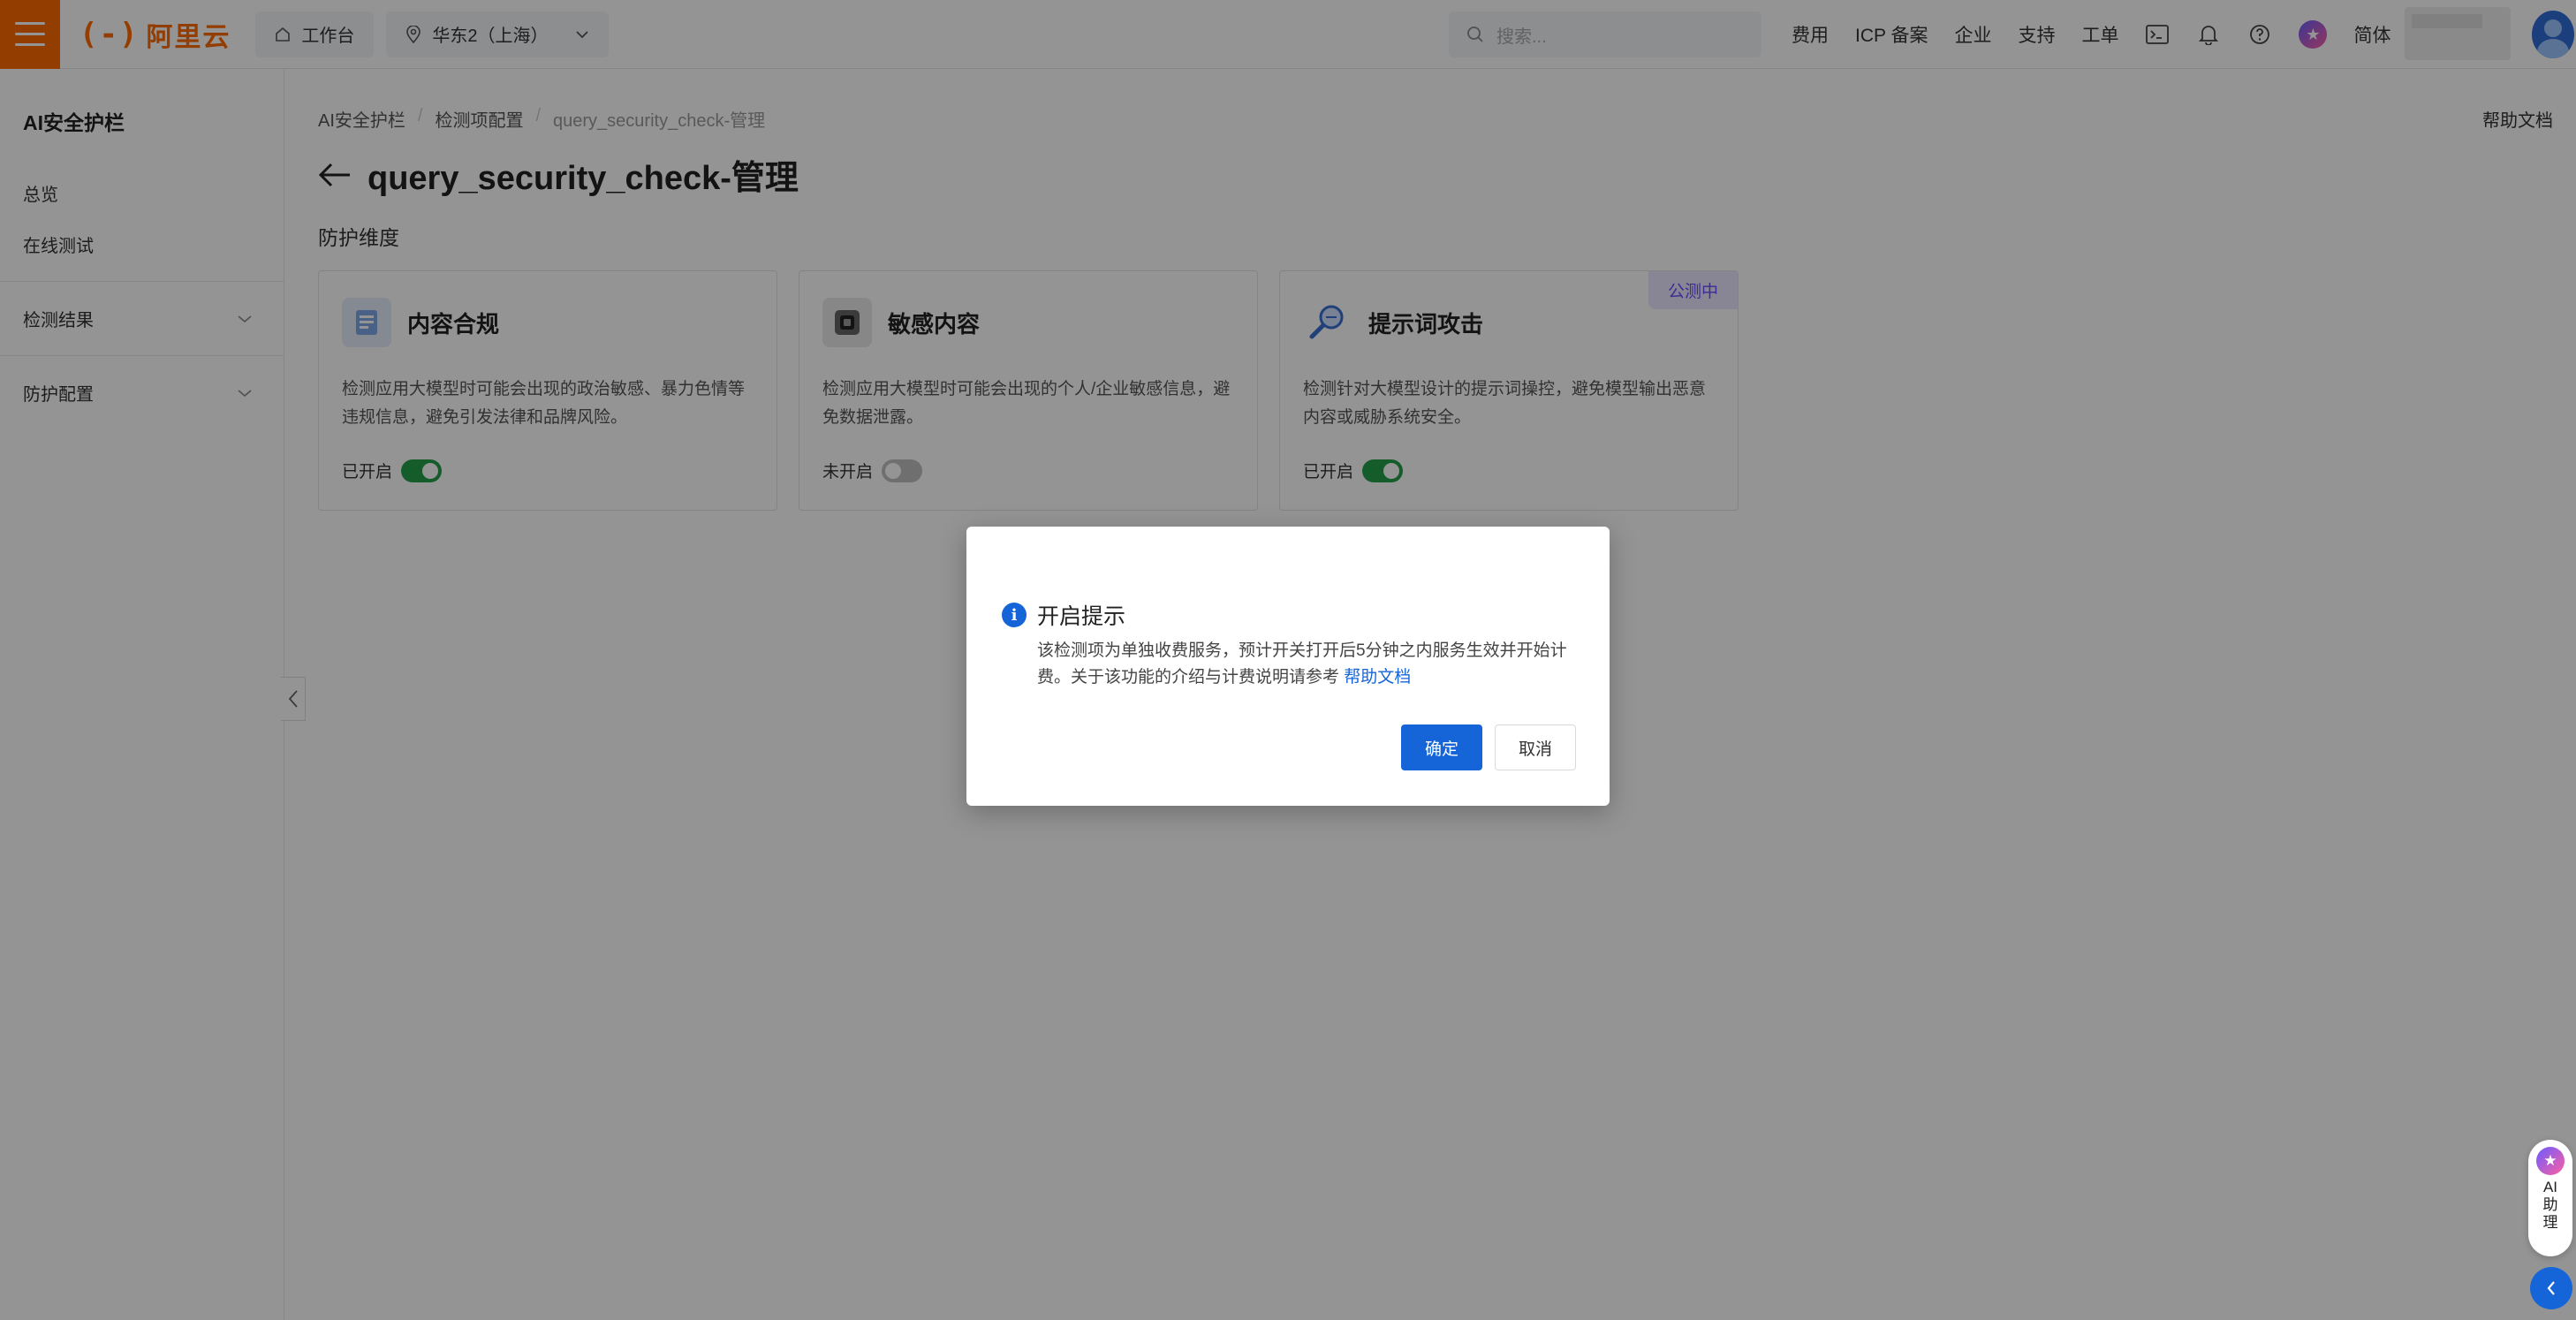  What do you see at coordinates (1536, 747) in the screenshot?
I see `cancel-button: 取消` at bounding box center [1536, 747].